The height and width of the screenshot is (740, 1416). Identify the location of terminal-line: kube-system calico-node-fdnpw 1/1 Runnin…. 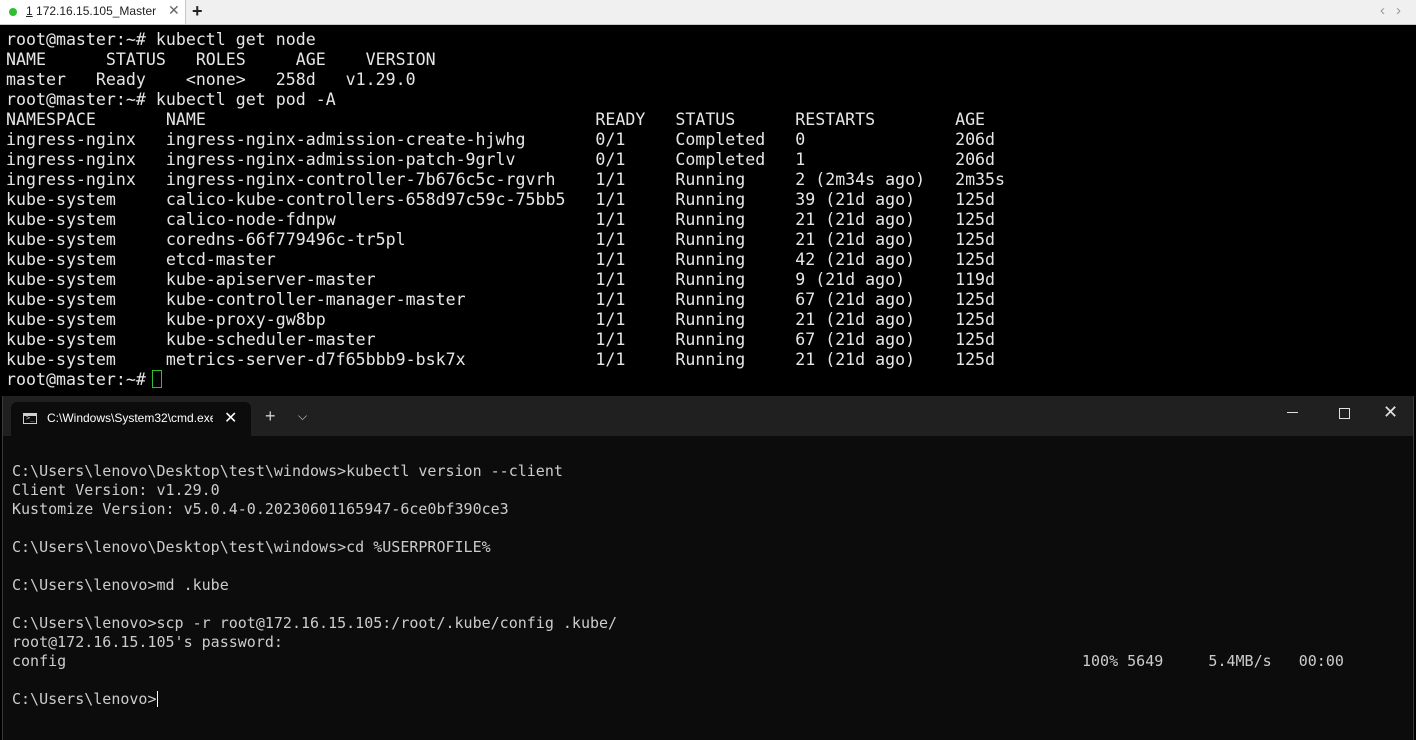
(501, 219).